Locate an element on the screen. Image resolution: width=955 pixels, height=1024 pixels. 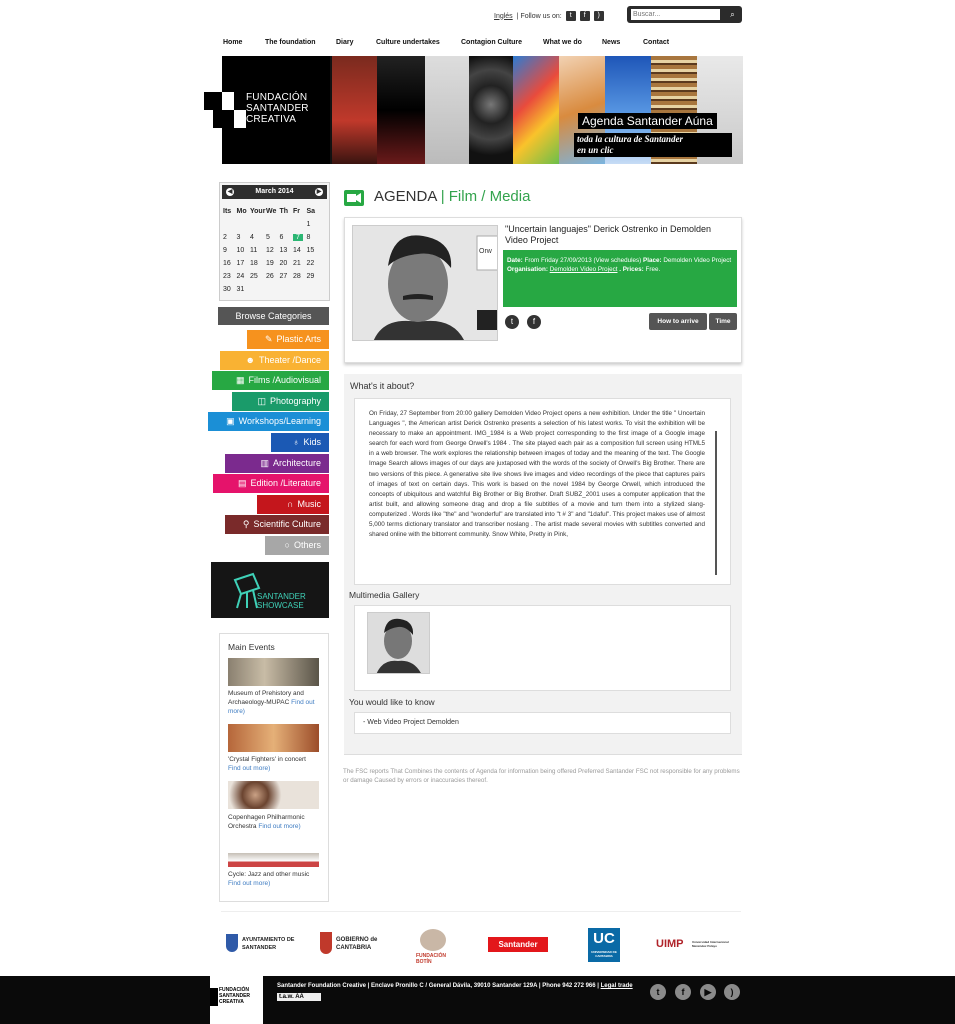
foundation-logo: FUNDACIÓN SANTANDER CREATIVA is located at coordinates (276, 110).